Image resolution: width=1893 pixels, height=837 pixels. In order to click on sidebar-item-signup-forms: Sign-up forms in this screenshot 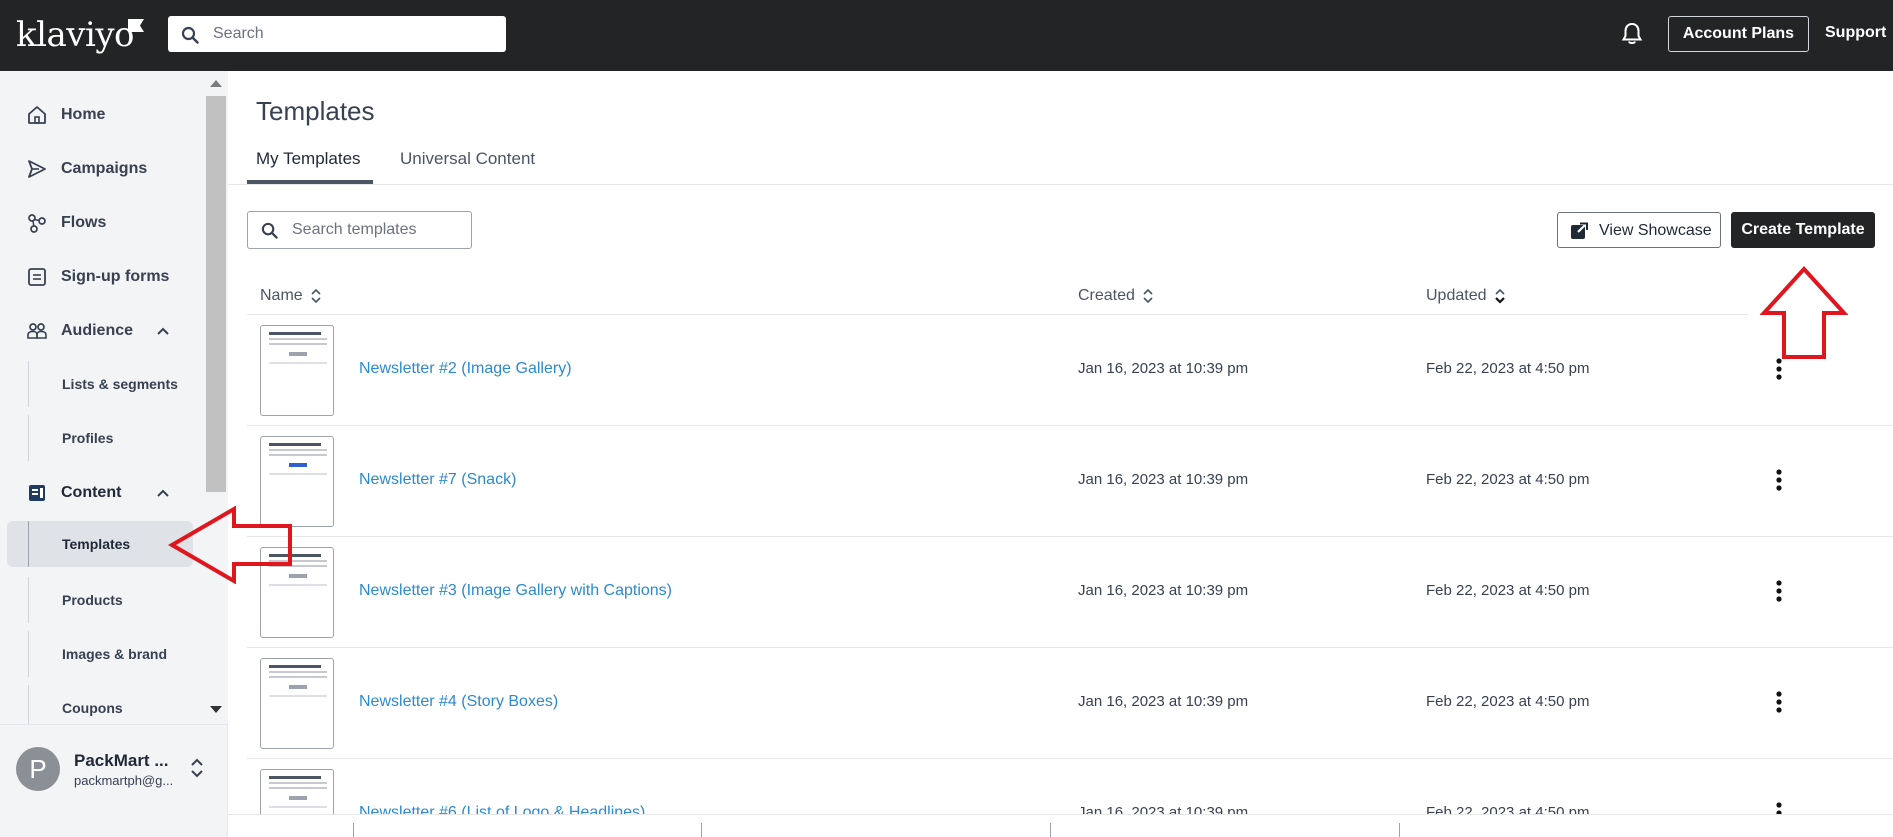, I will do `click(102, 277)`.